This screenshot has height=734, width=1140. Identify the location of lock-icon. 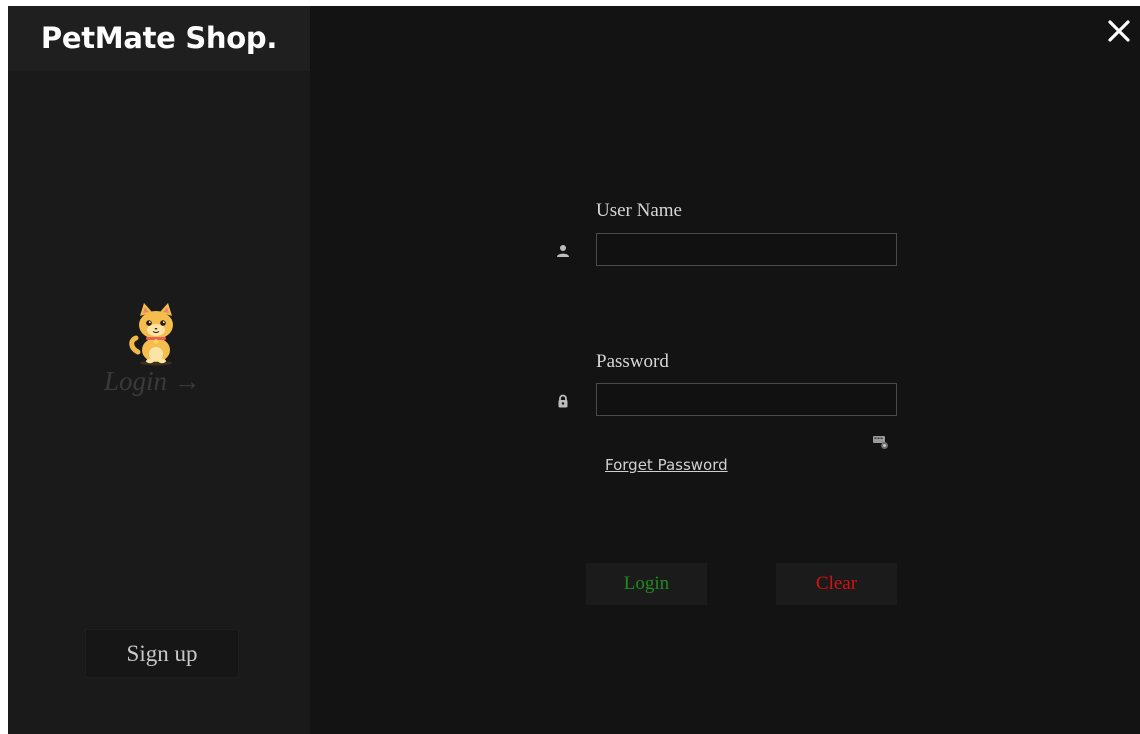
(563, 401).